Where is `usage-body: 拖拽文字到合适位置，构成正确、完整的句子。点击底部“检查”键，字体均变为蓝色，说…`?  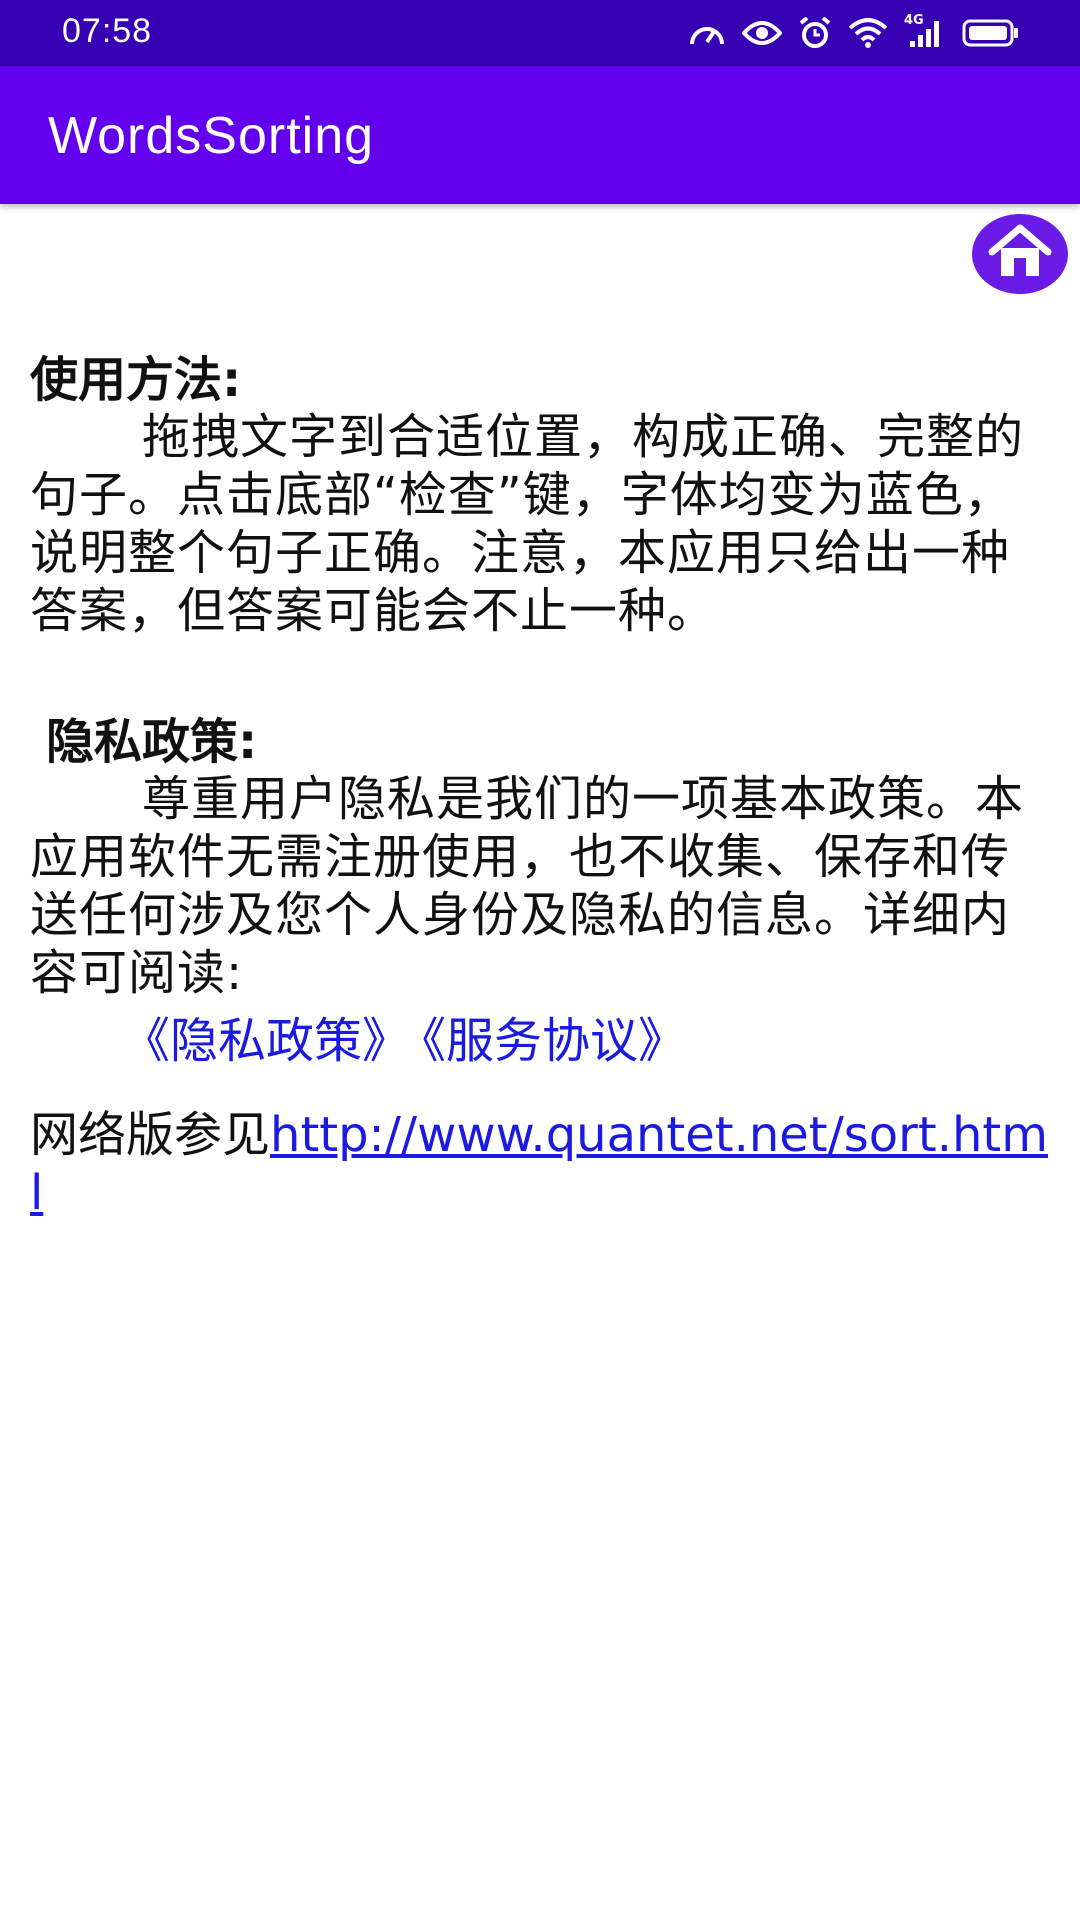 usage-body: 拖拽文字到合适位置，构成正确、完整的句子。点击底部“检查”键，字体均变为蓝色，说… is located at coordinates (527, 524).